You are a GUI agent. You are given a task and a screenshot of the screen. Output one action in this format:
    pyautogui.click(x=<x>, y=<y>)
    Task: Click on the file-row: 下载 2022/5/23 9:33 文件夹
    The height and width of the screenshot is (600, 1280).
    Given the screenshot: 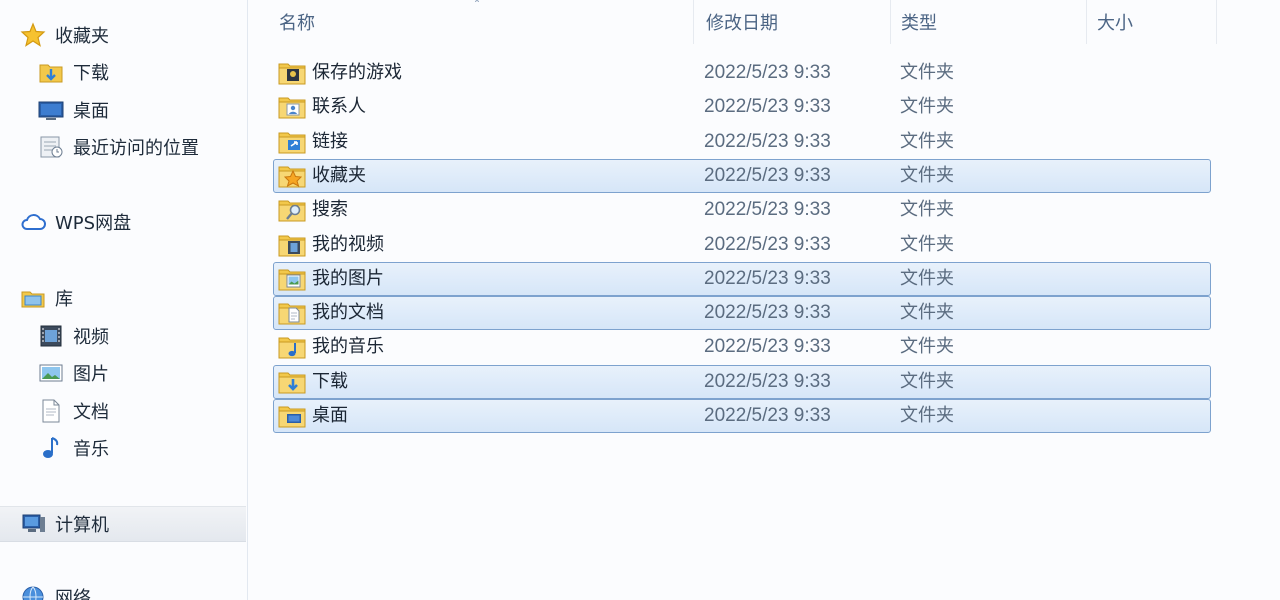 What is the action you would take?
    pyautogui.click(x=742, y=381)
    